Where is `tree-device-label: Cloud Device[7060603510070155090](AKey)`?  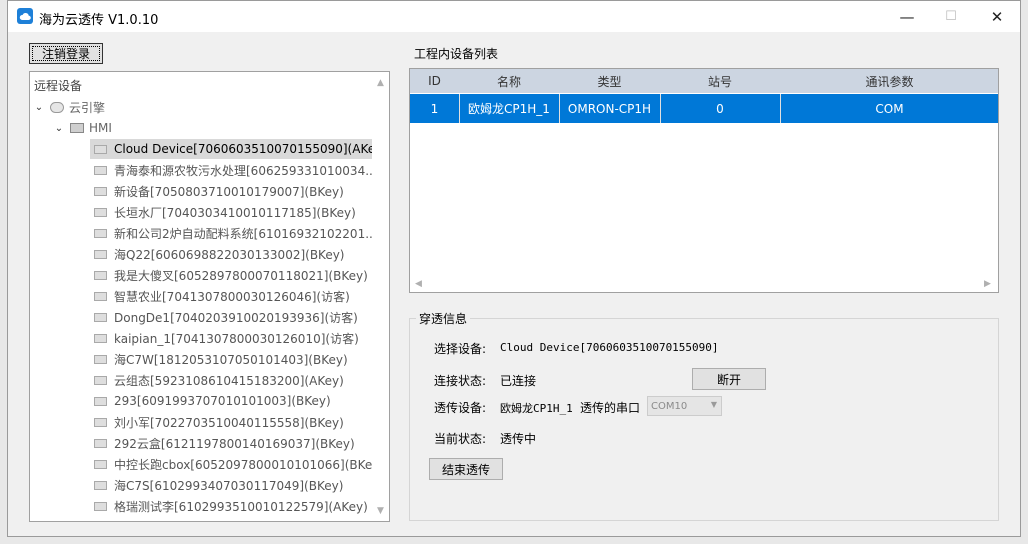 tree-device-label: Cloud Device[7060603510070155090](AKey) is located at coordinates (250, 149).